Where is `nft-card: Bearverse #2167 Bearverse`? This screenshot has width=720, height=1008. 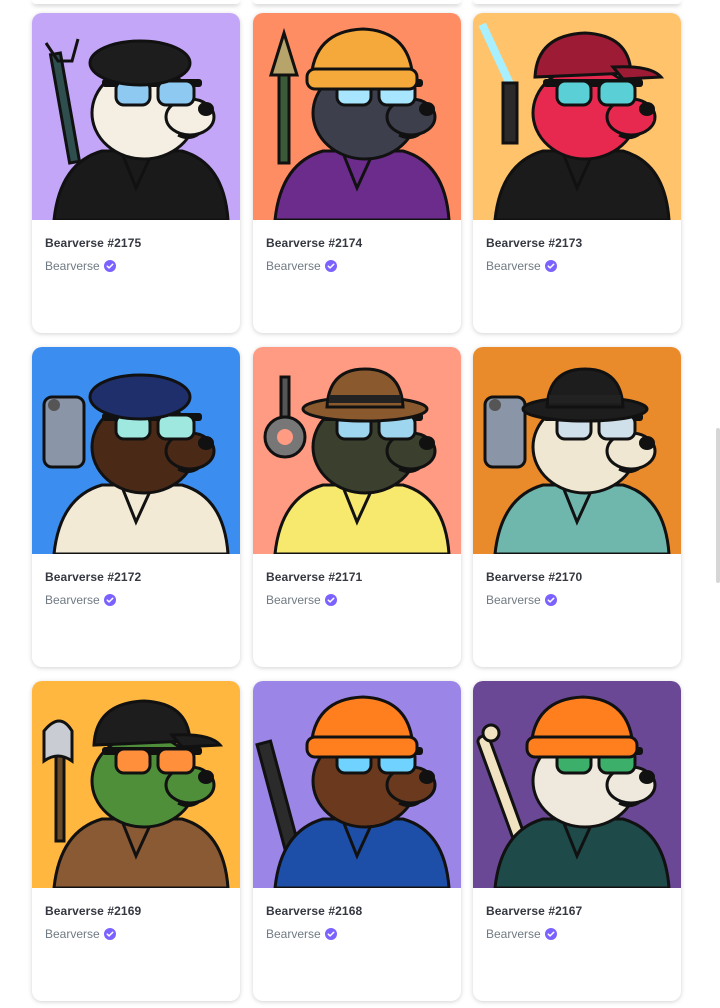 nft-card: Bearverse #2167 Bearverse is located at coordinates (577, 841).